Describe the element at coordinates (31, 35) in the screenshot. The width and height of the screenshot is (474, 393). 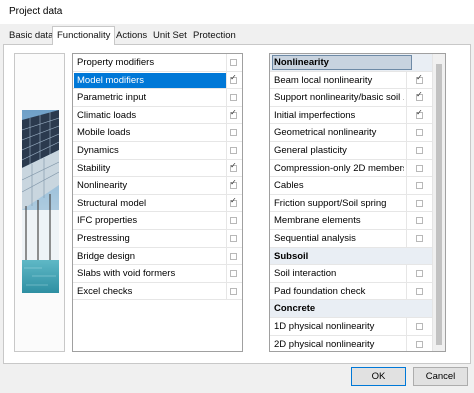
I see `tab-basic-data: Basic data` at that location.